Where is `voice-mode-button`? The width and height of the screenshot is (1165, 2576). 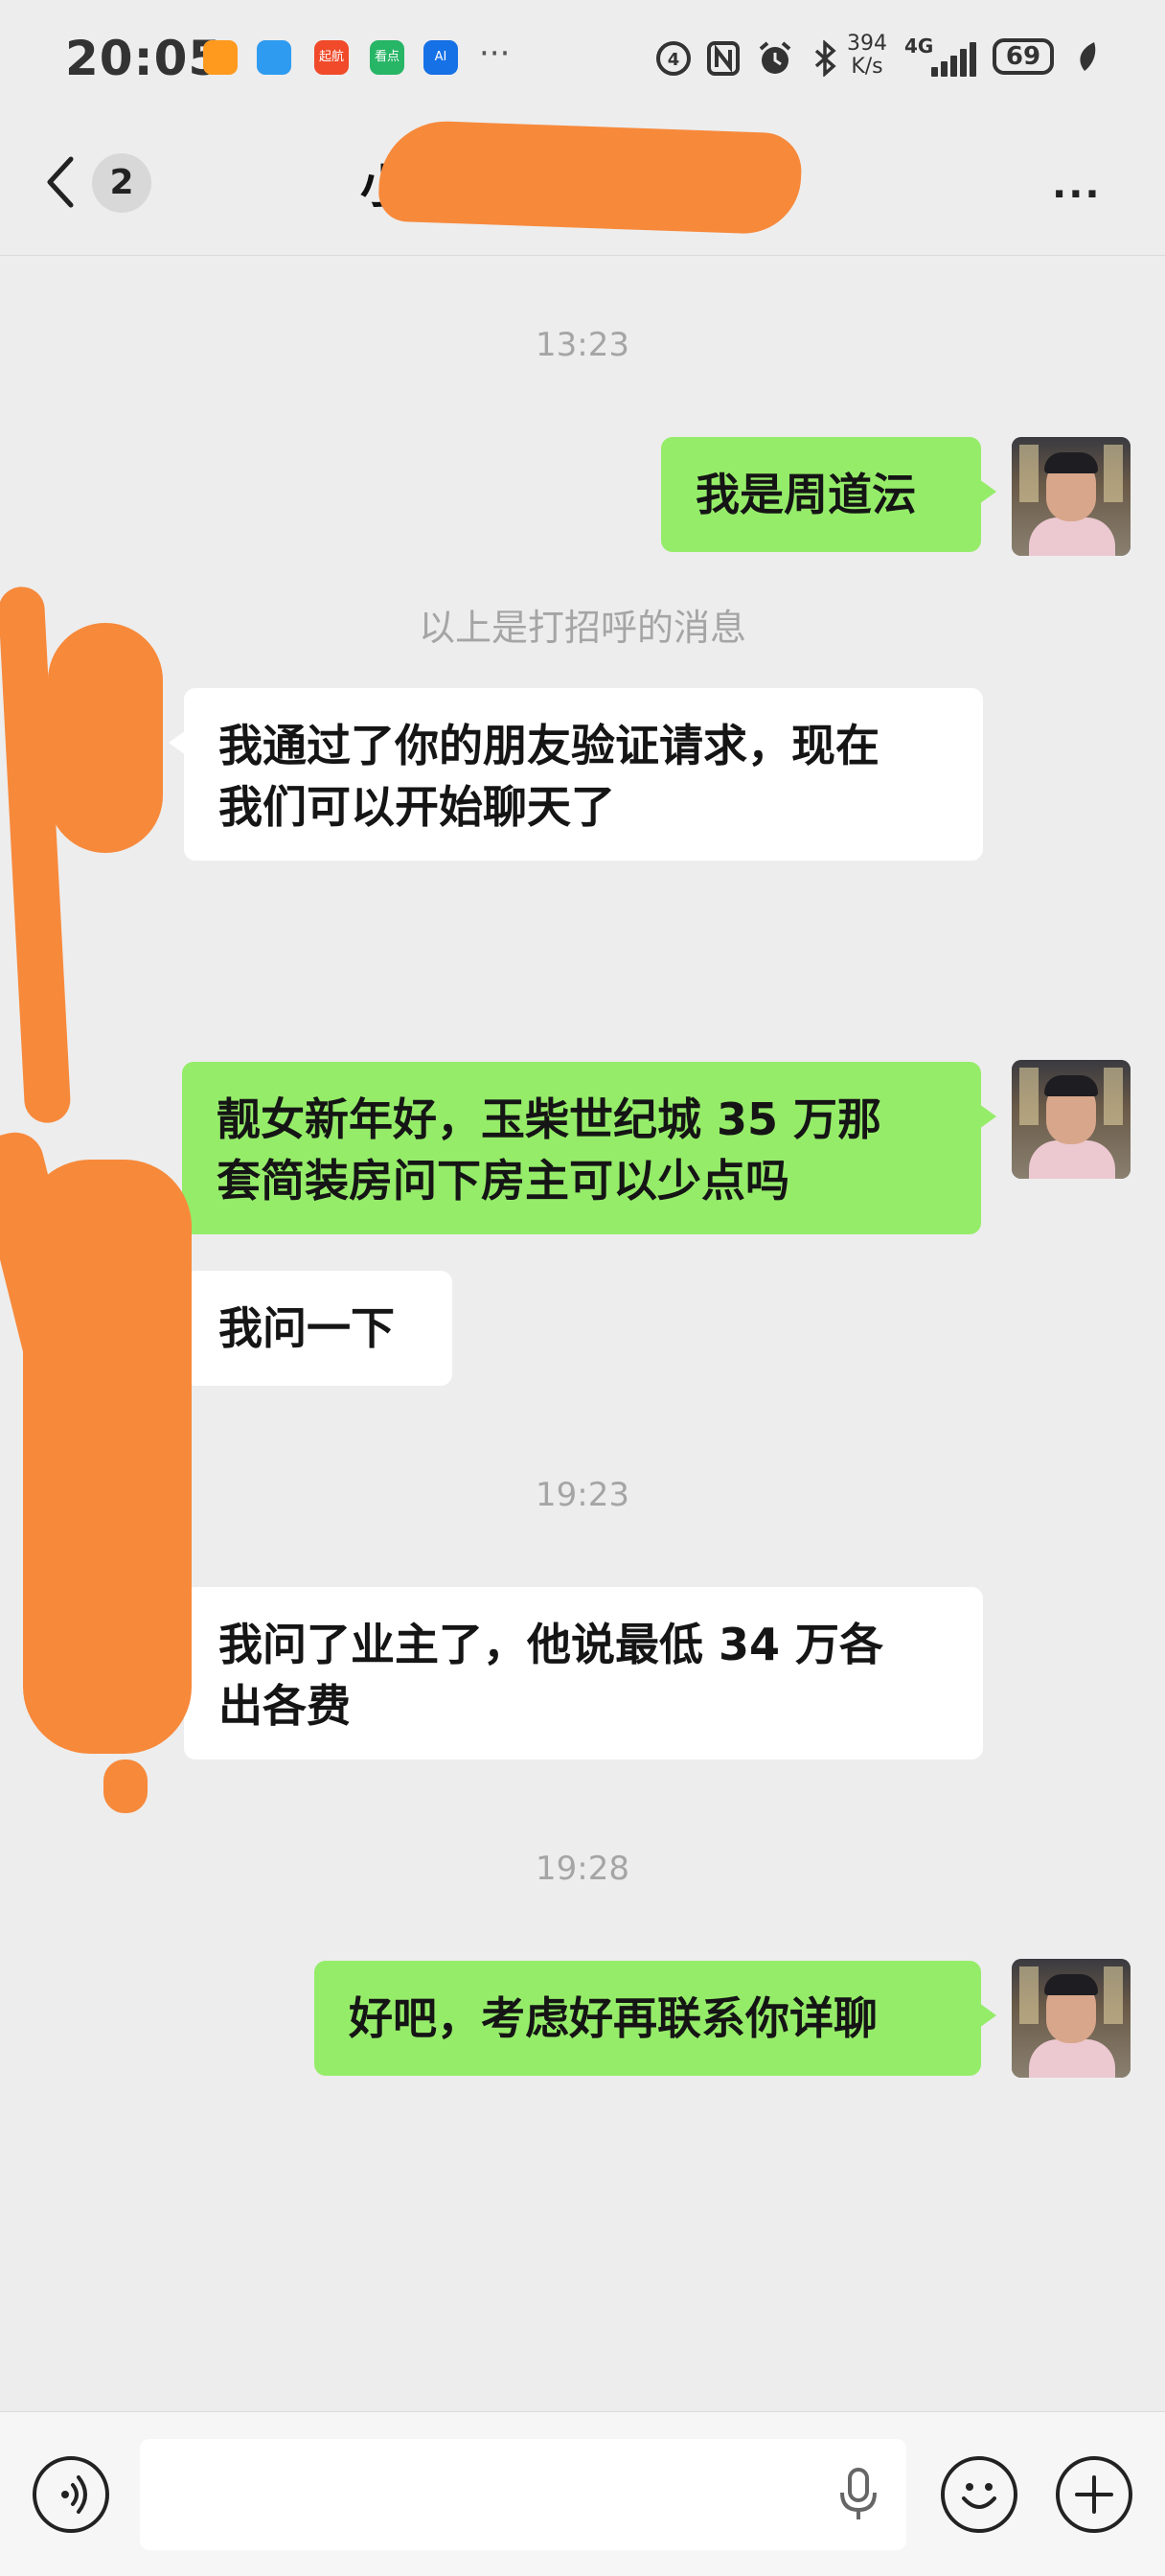
voice-mode-button is located at coordinates (71, 2494).